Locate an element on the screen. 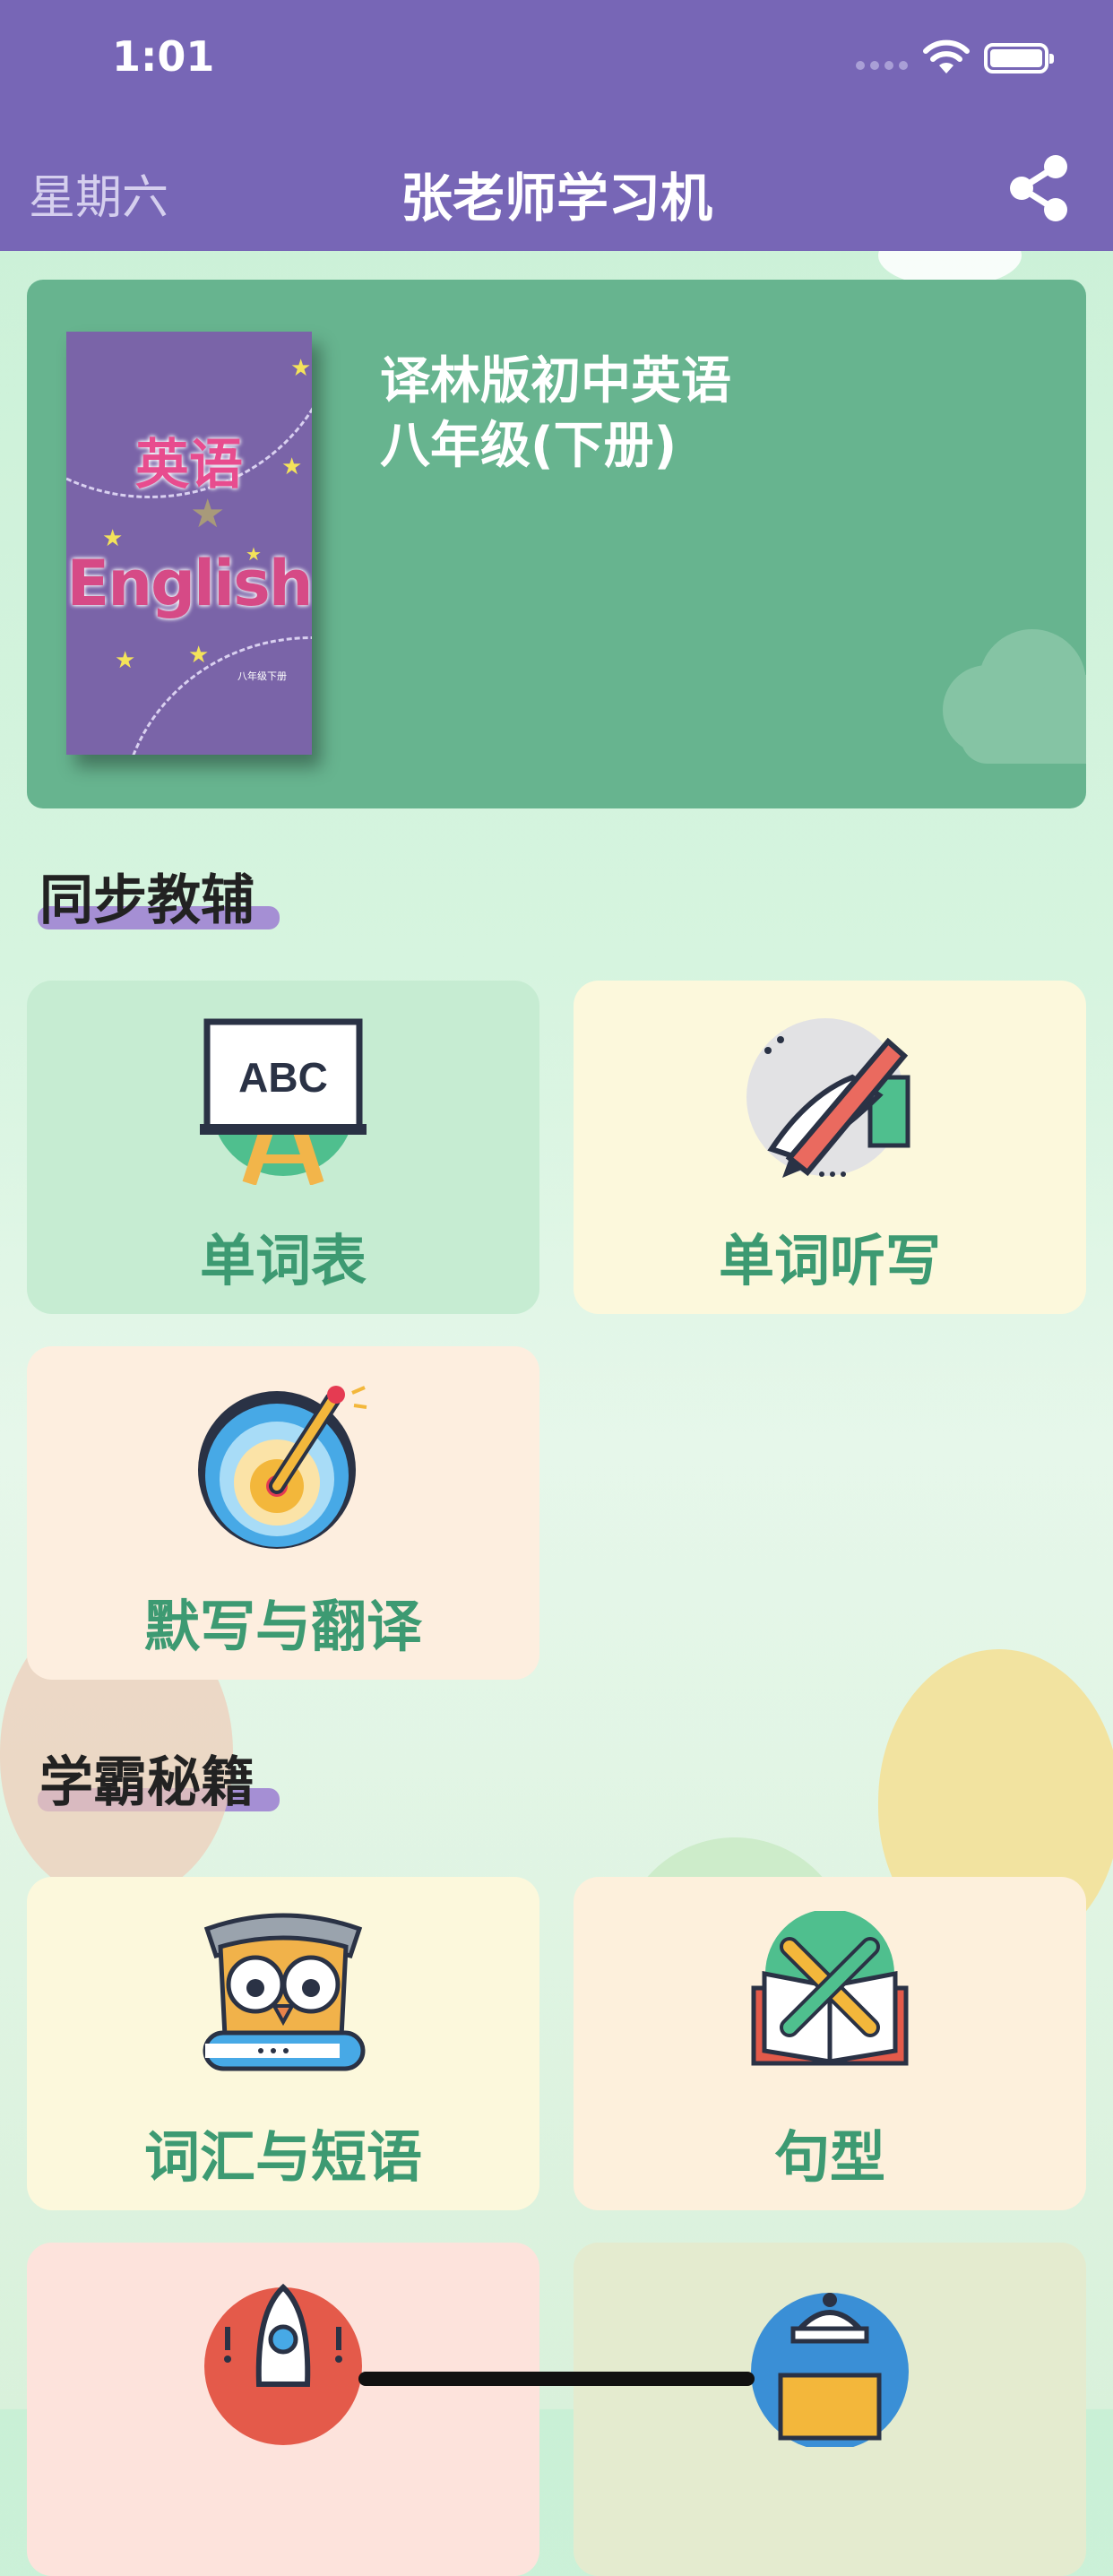  tile-label: 单词听写 is located at coordinates (829, 1260).